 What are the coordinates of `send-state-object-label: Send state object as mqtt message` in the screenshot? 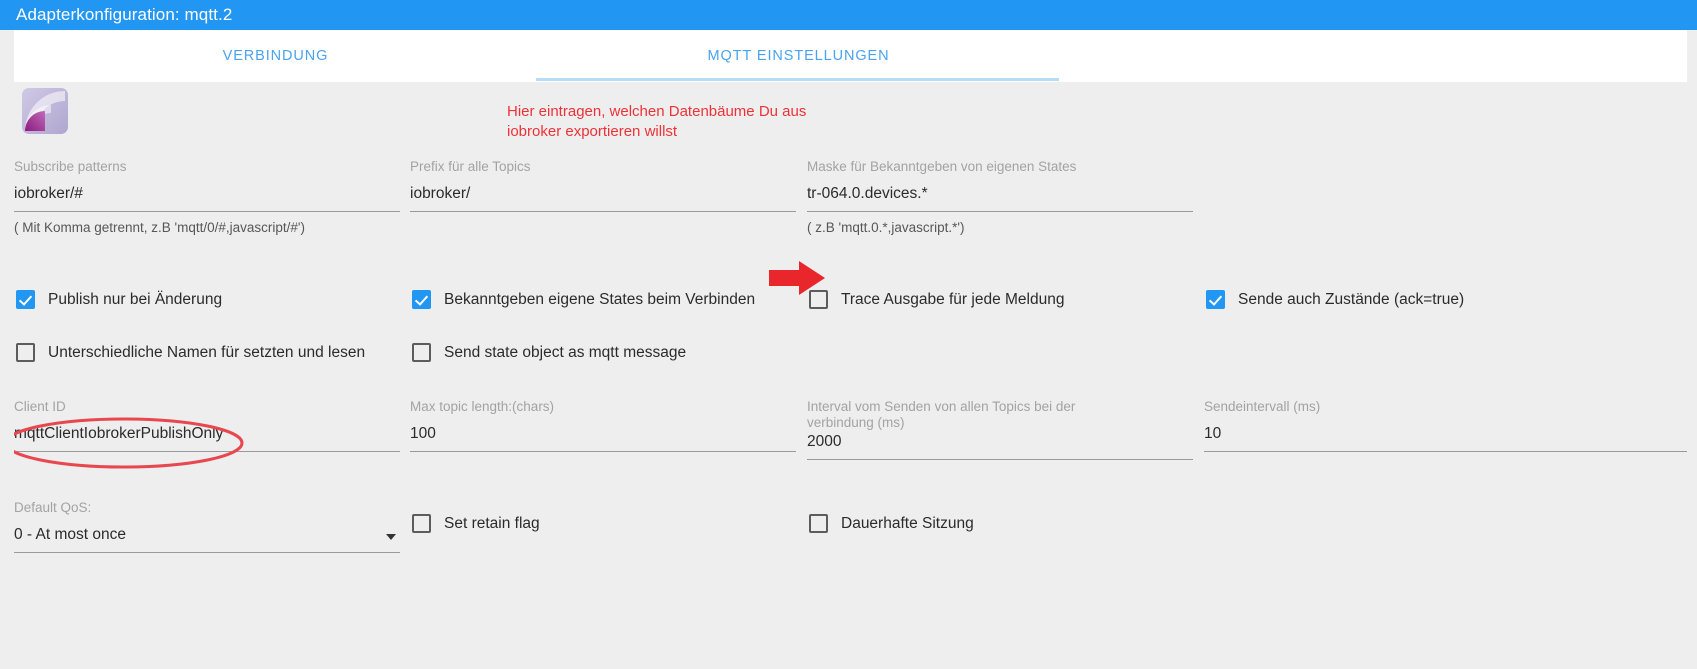 It's located at (565, 352).